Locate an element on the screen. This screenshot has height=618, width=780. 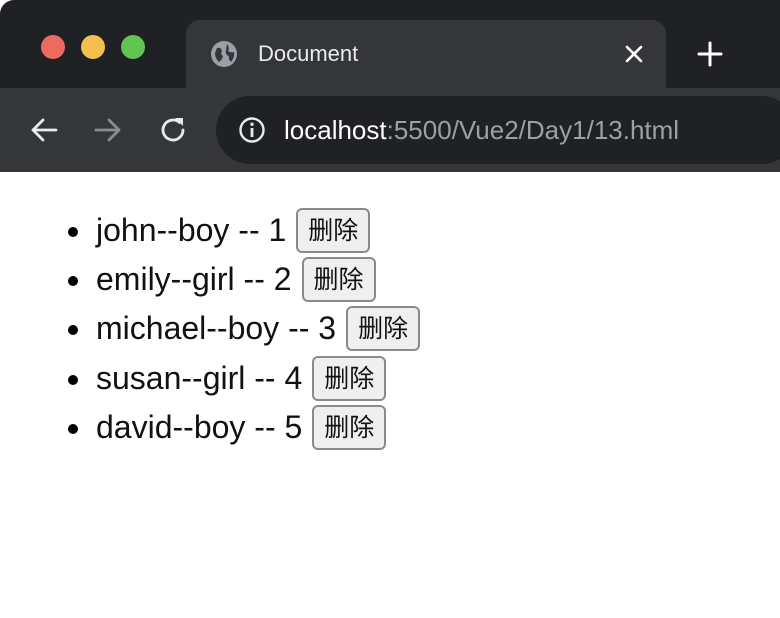
list-item: emily--girl -- 2 删除 is located at coordinates (238, 279).